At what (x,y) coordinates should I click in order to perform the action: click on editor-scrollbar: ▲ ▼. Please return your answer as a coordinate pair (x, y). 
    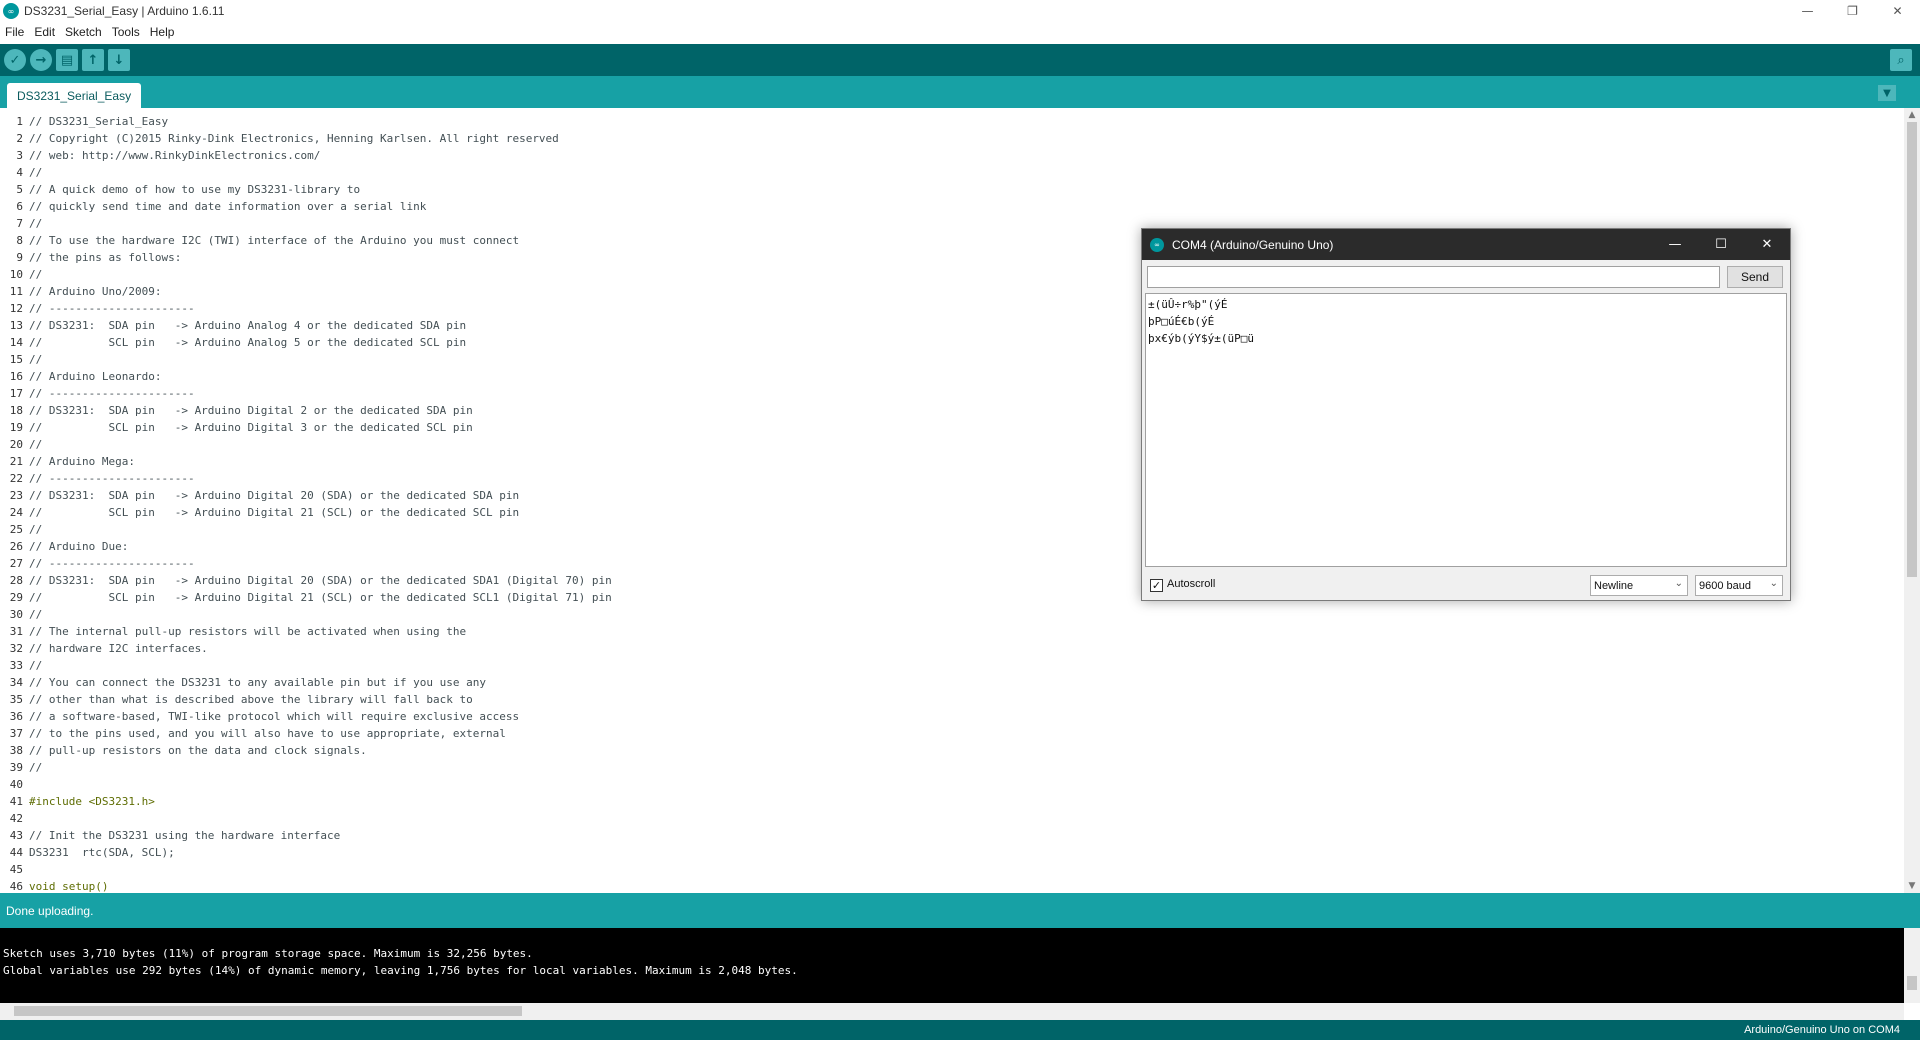
    Looking at the image, I should click on (1912, 500).